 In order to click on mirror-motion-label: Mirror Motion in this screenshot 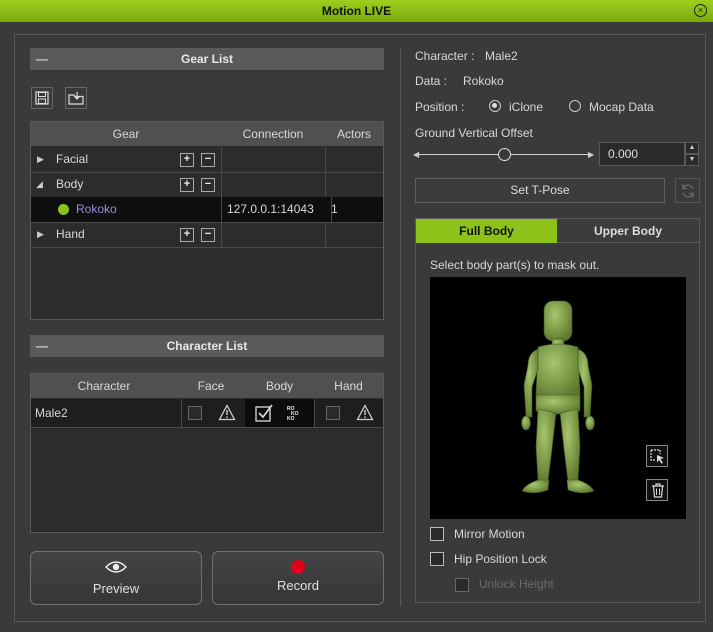, I will do `click(489, 534)`.